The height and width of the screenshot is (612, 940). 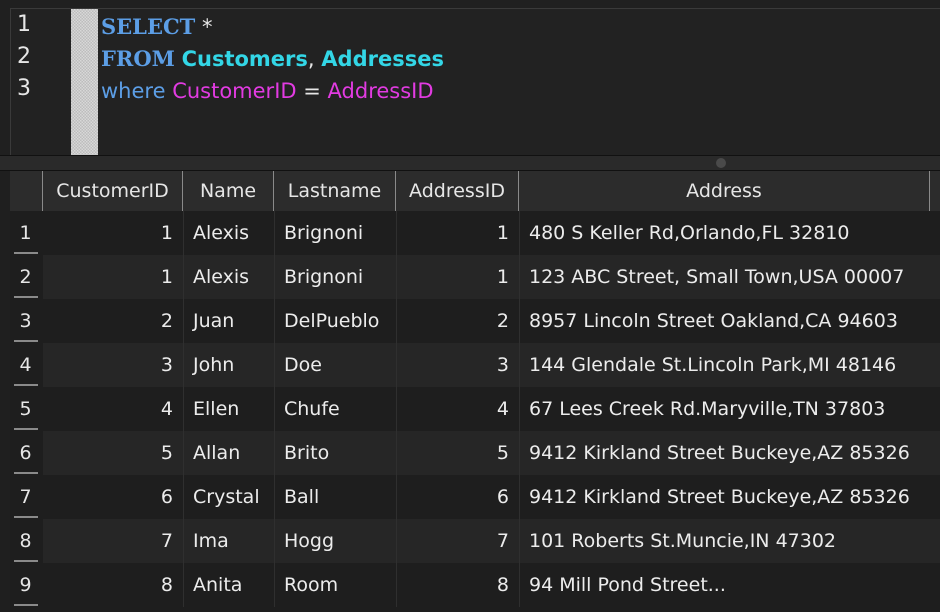 I want to click on column-header-address: Address, so click(x=724, y=191).